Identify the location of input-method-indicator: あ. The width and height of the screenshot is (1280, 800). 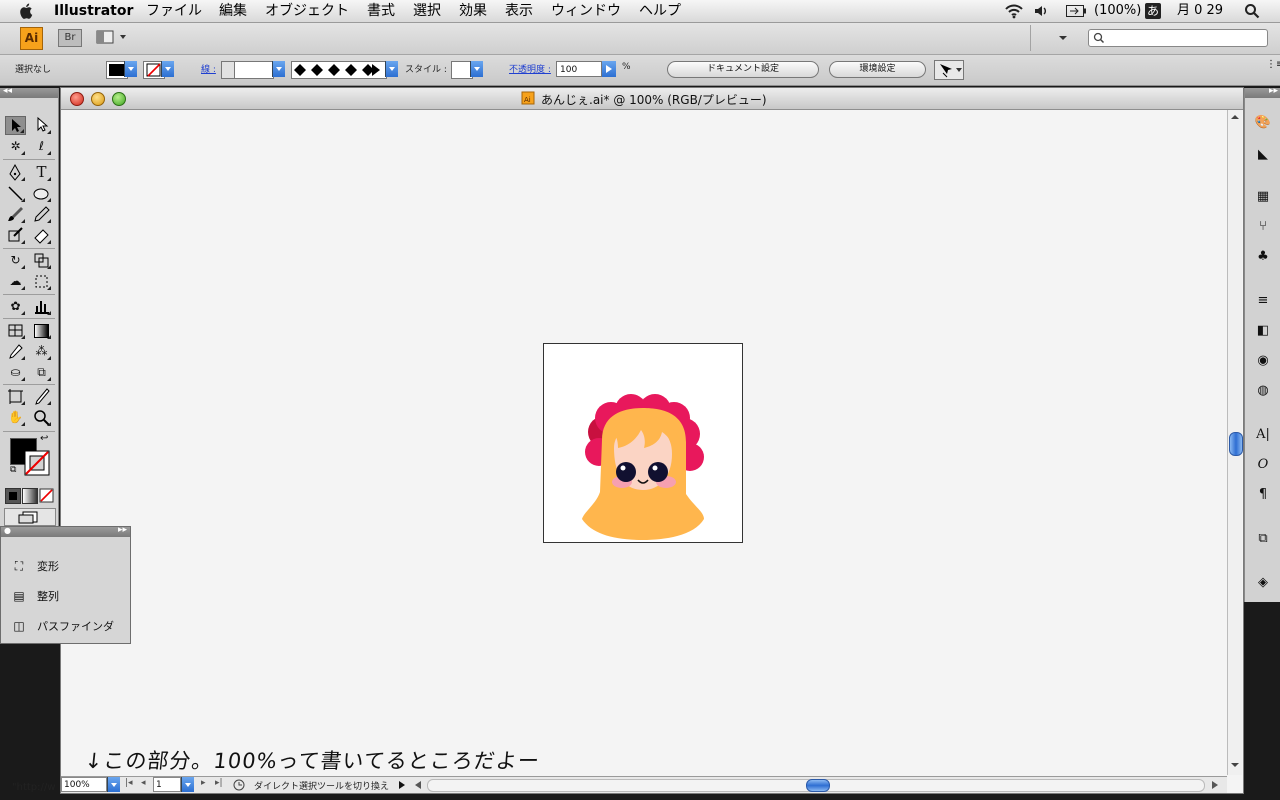
(1153, 11).